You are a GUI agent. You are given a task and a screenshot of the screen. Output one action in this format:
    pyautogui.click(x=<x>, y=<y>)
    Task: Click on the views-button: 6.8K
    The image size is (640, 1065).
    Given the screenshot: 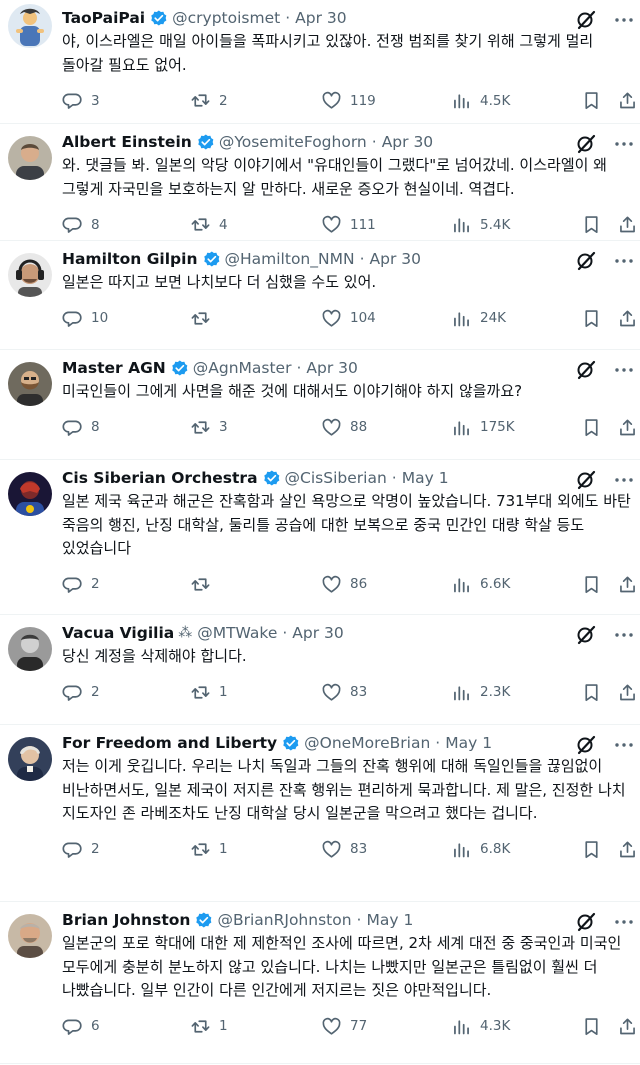 What is the action you would take?
    pyautogui.click(x=480, y=849)
    